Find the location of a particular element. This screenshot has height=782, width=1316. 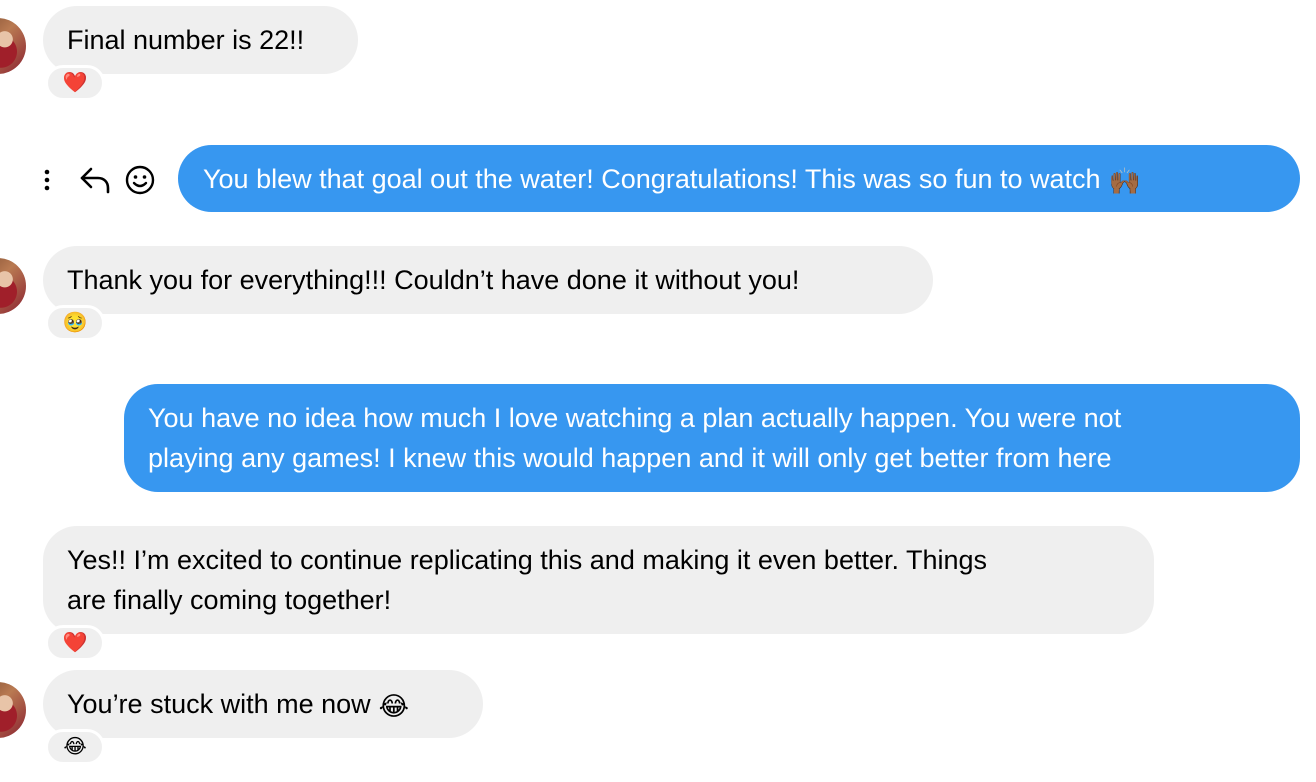

more-options-button is located at coordinates (47, 180).